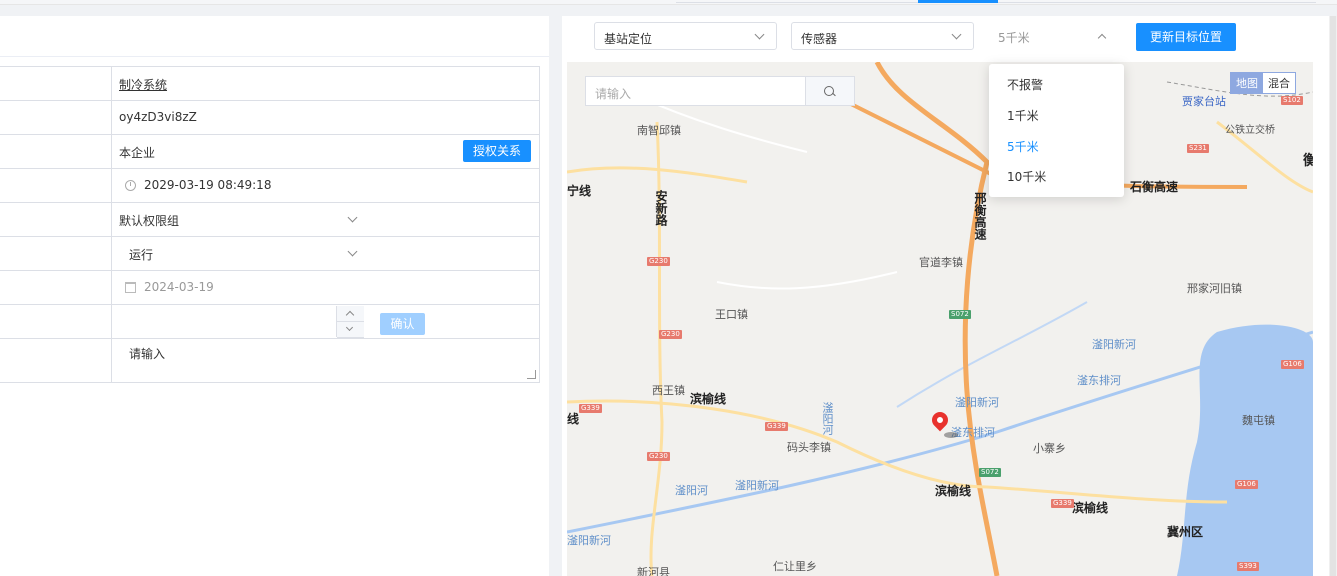 Image resolution: width=1337 pixels, height=576 pixels. What do you see at coordinates (137, 153) in the screenshot?
I see `enterprise-value: 本企业` at bounding box center [137, 153].